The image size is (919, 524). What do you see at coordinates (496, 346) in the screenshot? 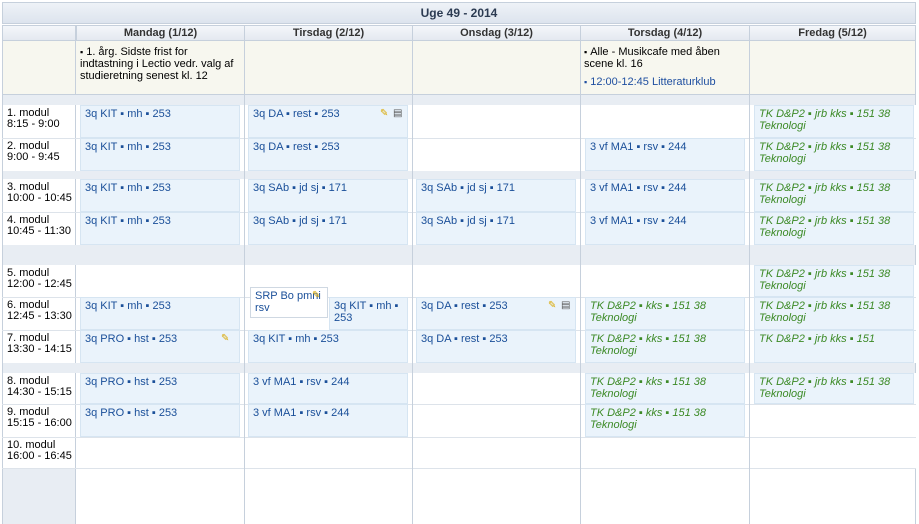
I see `lesson-wednesday-7: 3q DA ▪ rest ▪ 253` at bounding box center [496, 346].